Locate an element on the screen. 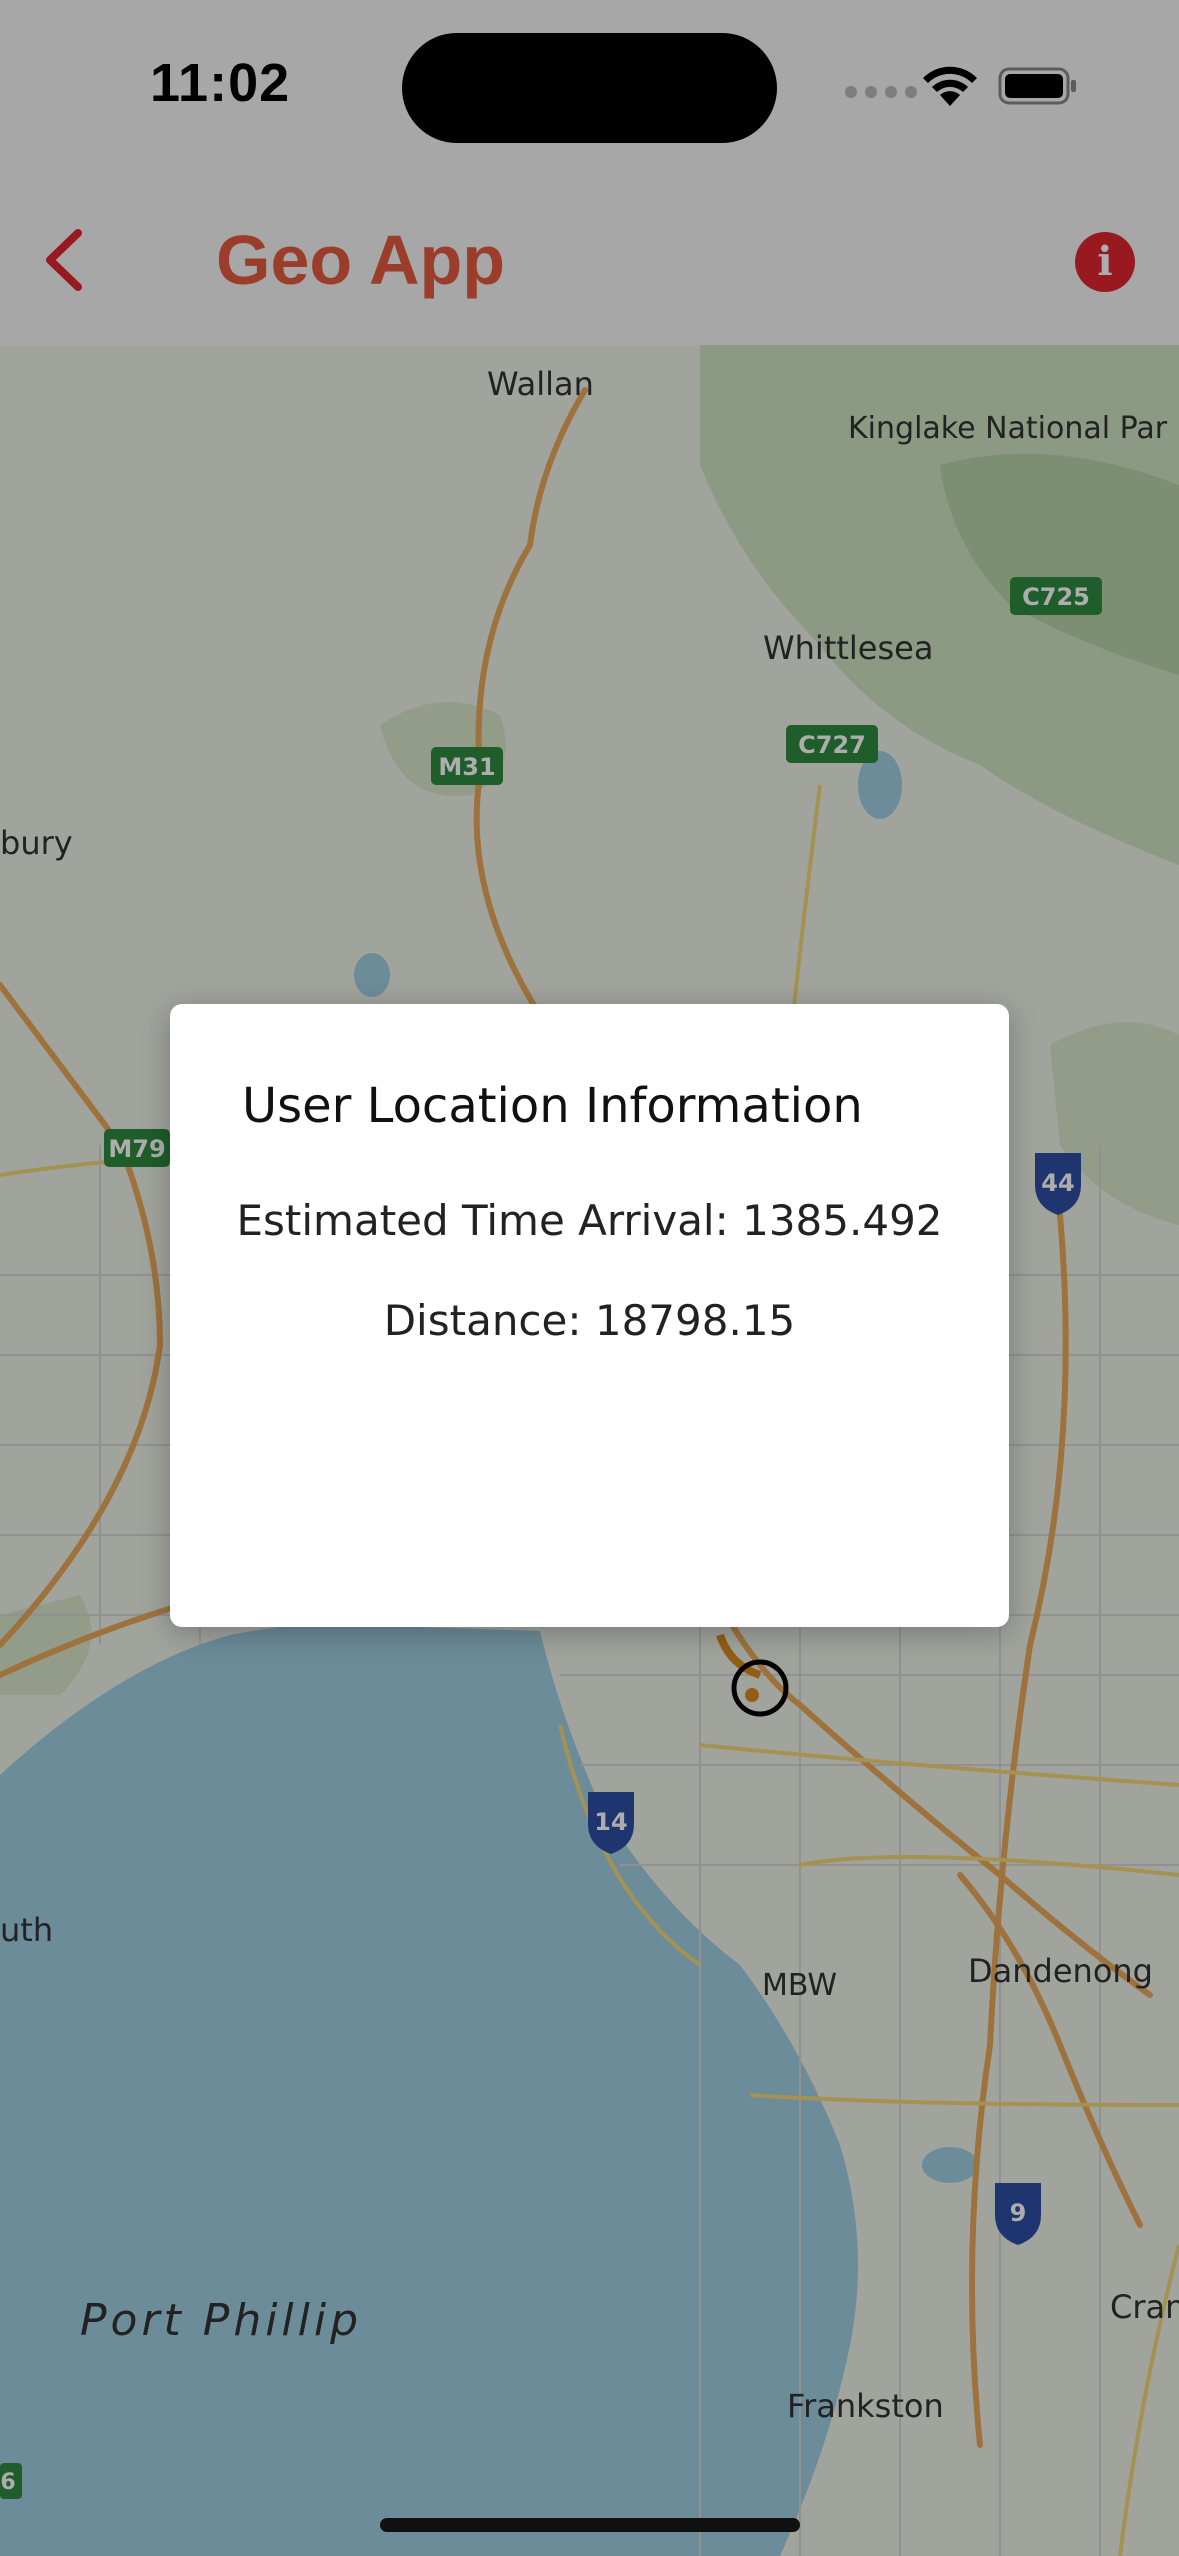  distance-text: Distance: 18798.15 is located at coordinates (589, 1320).